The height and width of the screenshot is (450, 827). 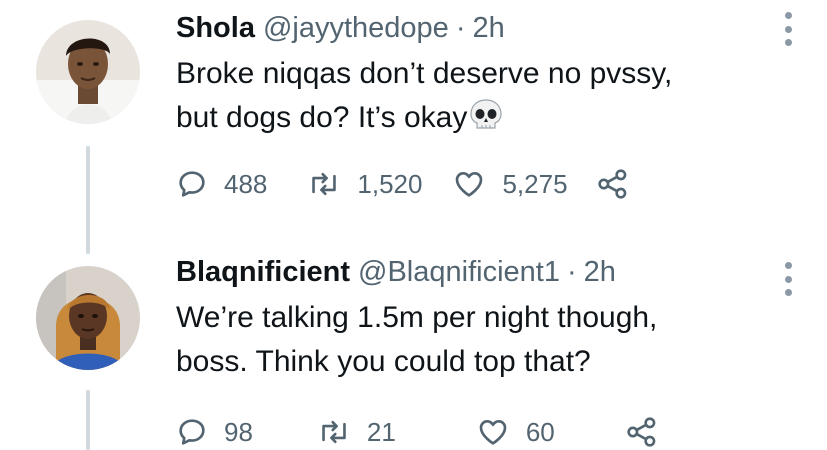 I want to click on skull-emoji, so click(x=486, y=121).